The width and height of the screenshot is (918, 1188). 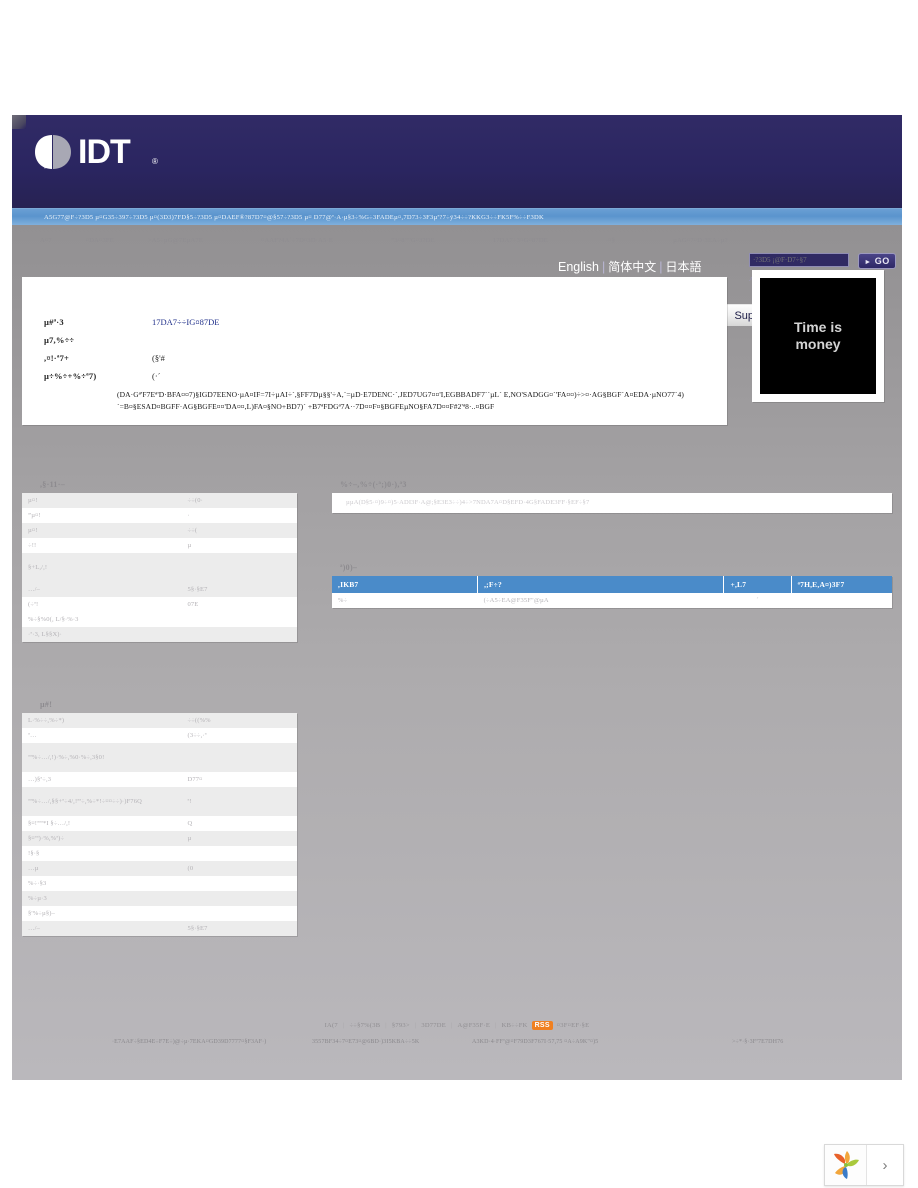 I want to click on spec-val: µ, so click(x=189, y=545).